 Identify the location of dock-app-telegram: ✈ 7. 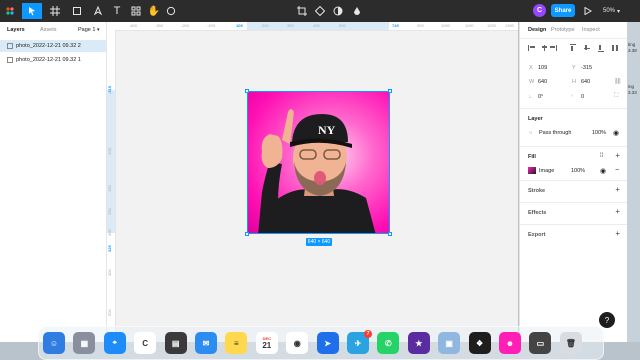
(359, 342).